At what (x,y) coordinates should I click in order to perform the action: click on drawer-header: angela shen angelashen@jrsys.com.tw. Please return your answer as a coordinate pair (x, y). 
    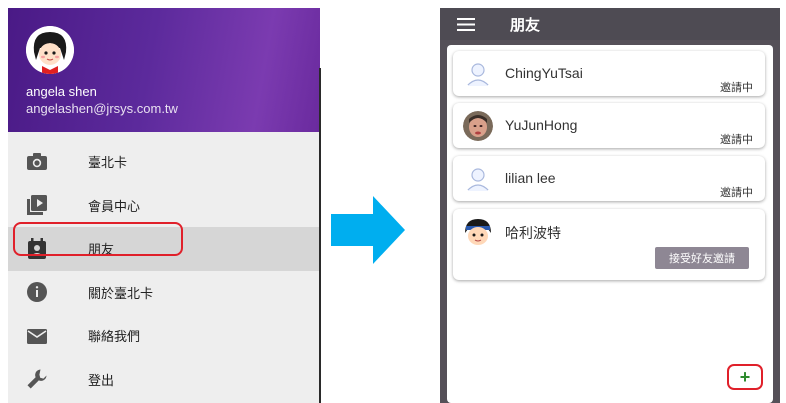
    Looking at the image, I should click on (164, 70).